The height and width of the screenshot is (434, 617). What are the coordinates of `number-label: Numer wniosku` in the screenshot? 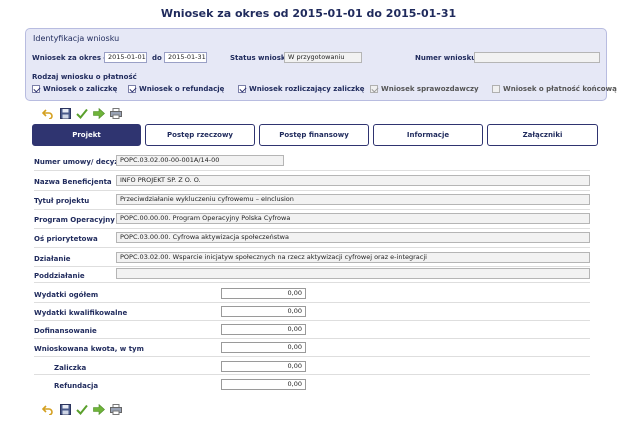 It's located at (446, 58).